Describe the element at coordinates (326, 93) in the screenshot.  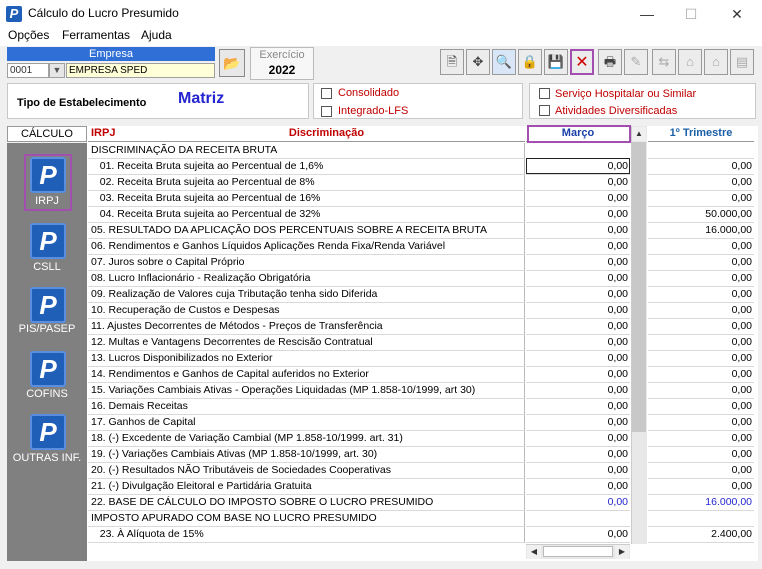
I see `consolidado-checkbox` at that location.